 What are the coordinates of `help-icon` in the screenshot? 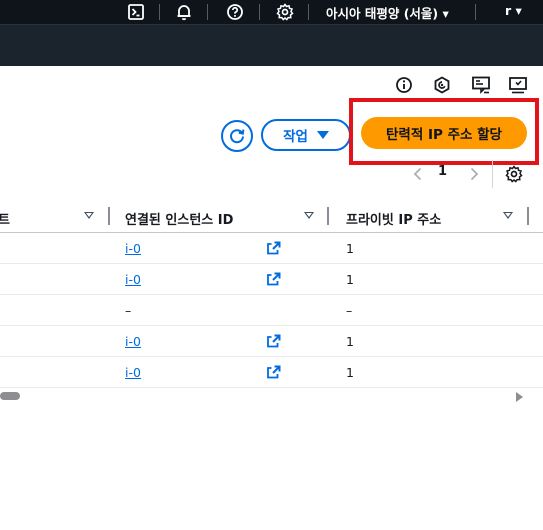 It's located at (235, 12).